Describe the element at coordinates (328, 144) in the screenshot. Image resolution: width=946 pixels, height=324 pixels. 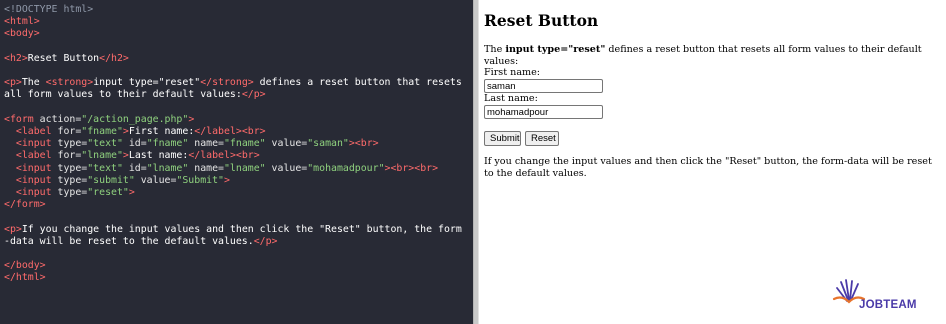
I see `code-token: "saman"` at that location.